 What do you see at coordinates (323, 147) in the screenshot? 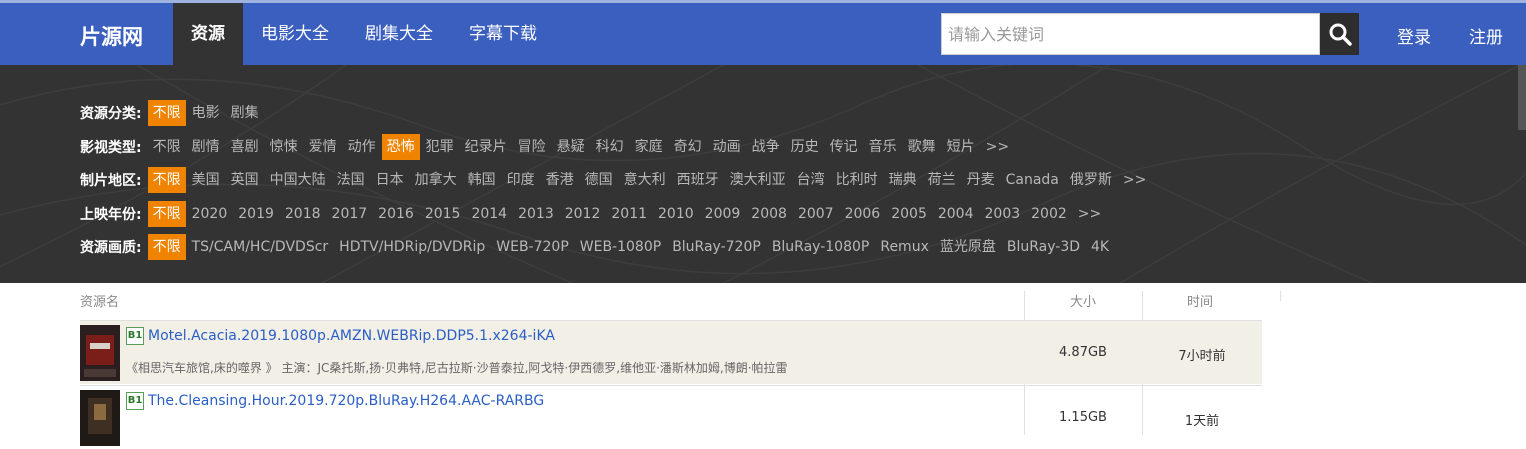
I see `filter-option: 爱情` at bounding box center [323, 147].